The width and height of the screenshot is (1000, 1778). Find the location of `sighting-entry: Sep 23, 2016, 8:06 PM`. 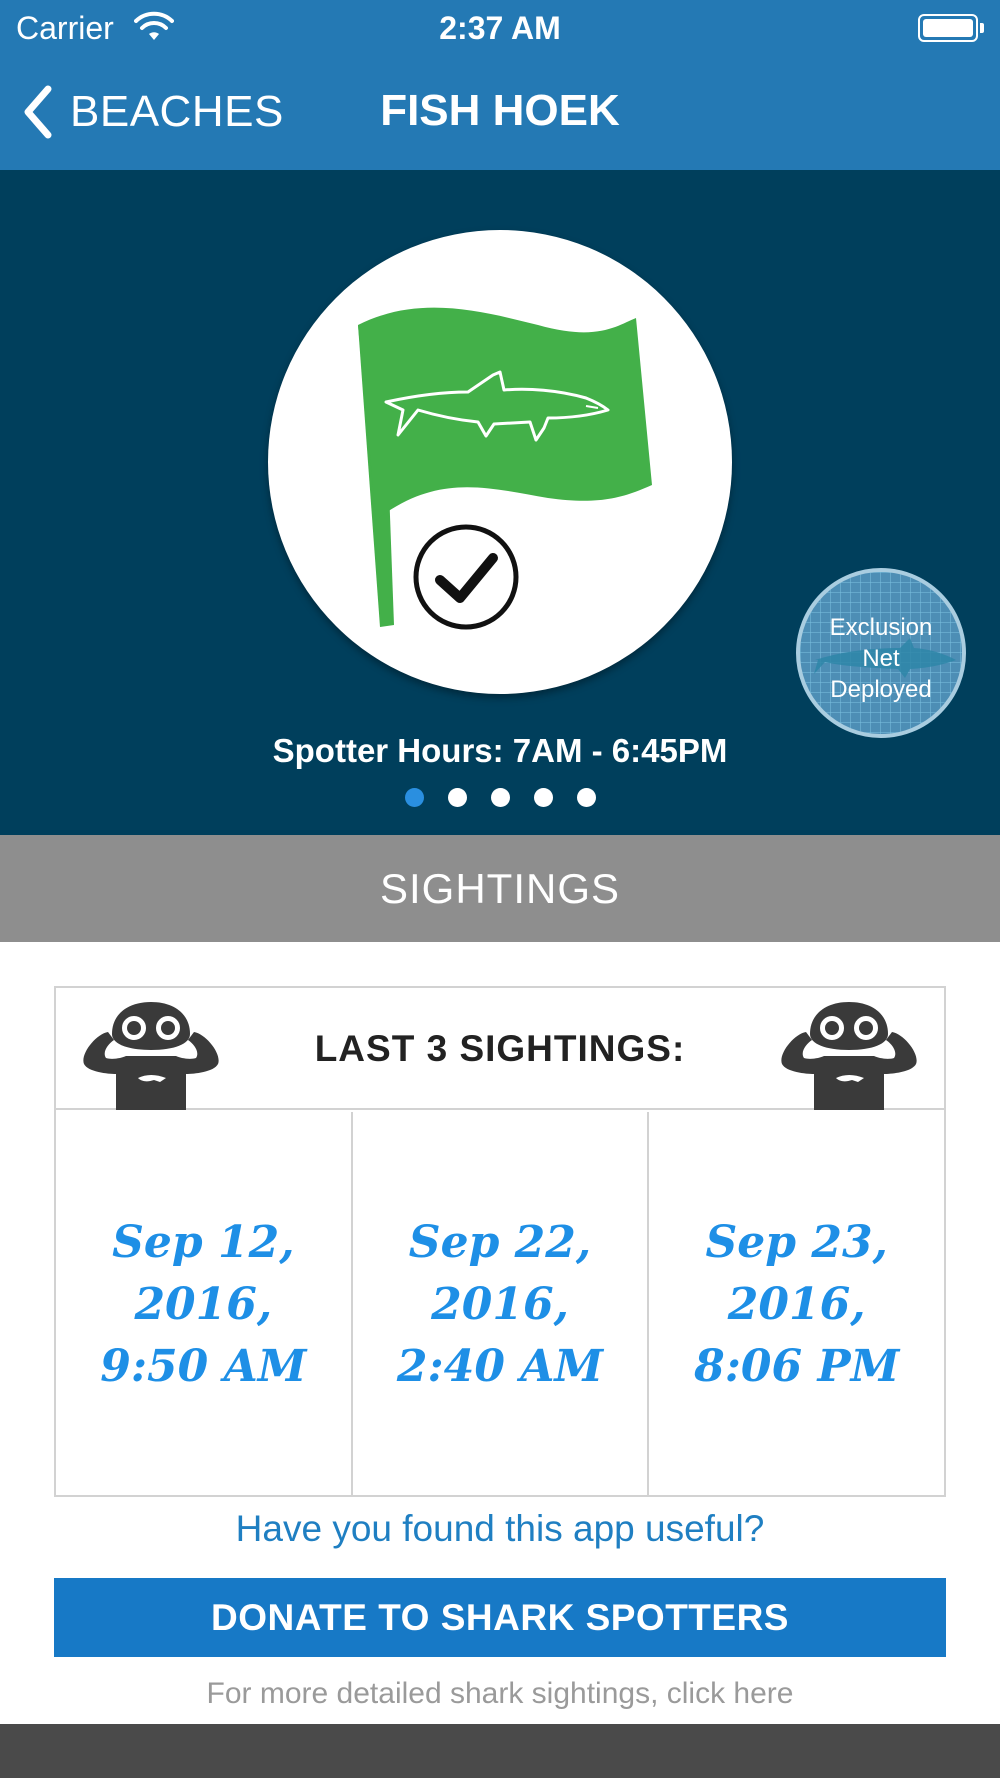

sighting-entry: Sep 23, 2016, 8:06 PM is located at coordinates (796, 1304).